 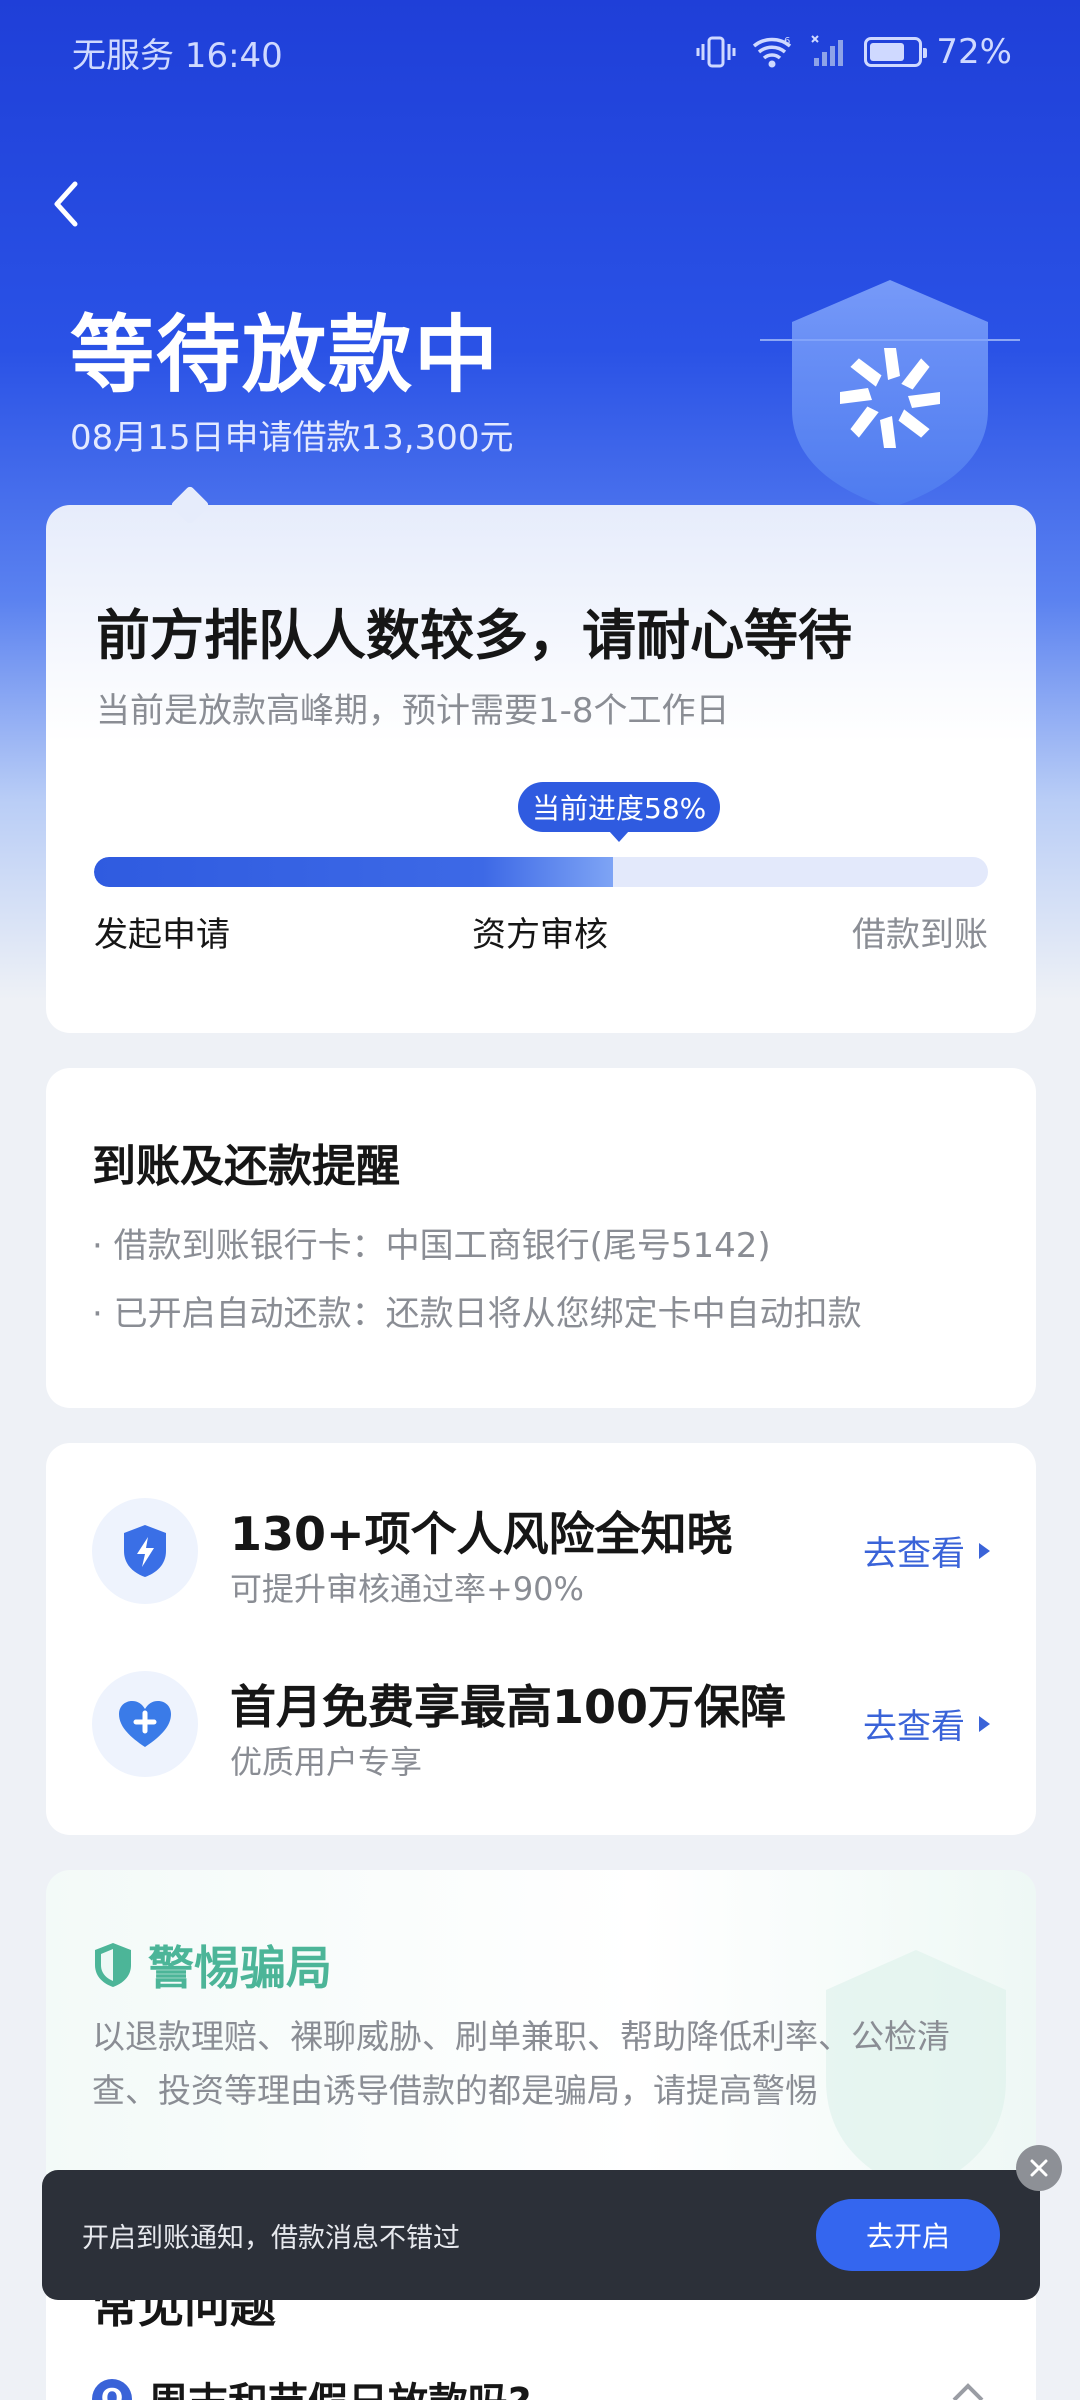 I want to click on back-button, so click(x=66, y=204).